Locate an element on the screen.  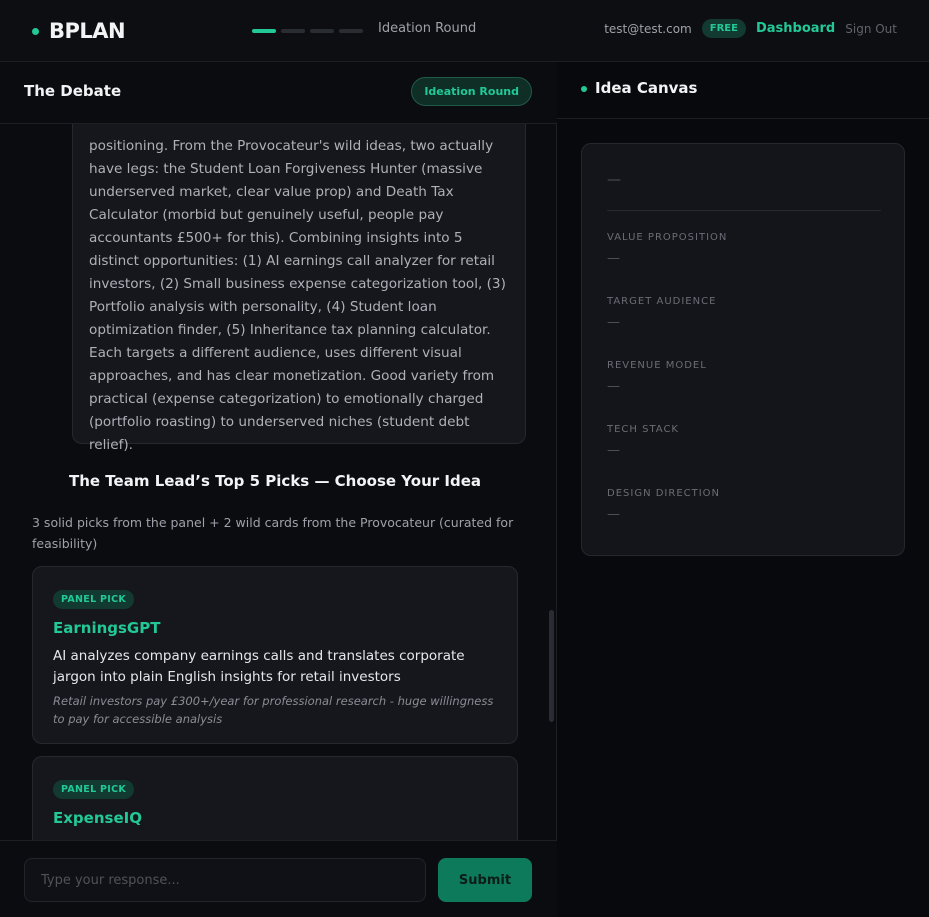
brand-dot-icon is located at coordinates (35, 31).